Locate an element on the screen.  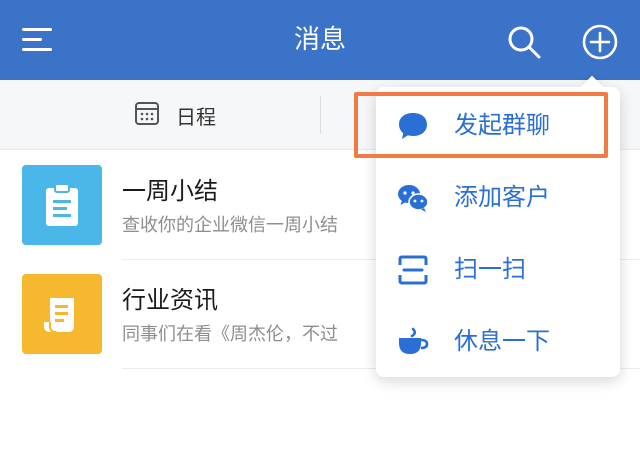
clipboard-icon is located at coordinates (62, 205).